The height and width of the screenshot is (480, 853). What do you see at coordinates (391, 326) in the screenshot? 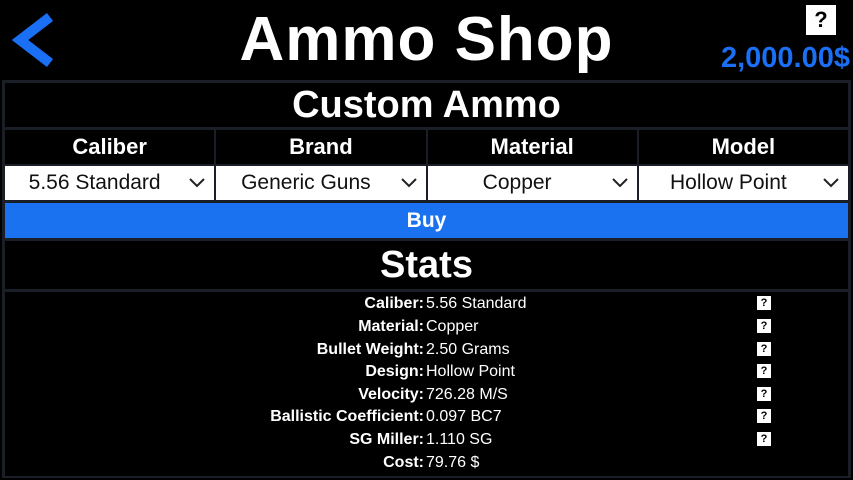
I see `stat-label: Material:` at bounding box center [391, 326].